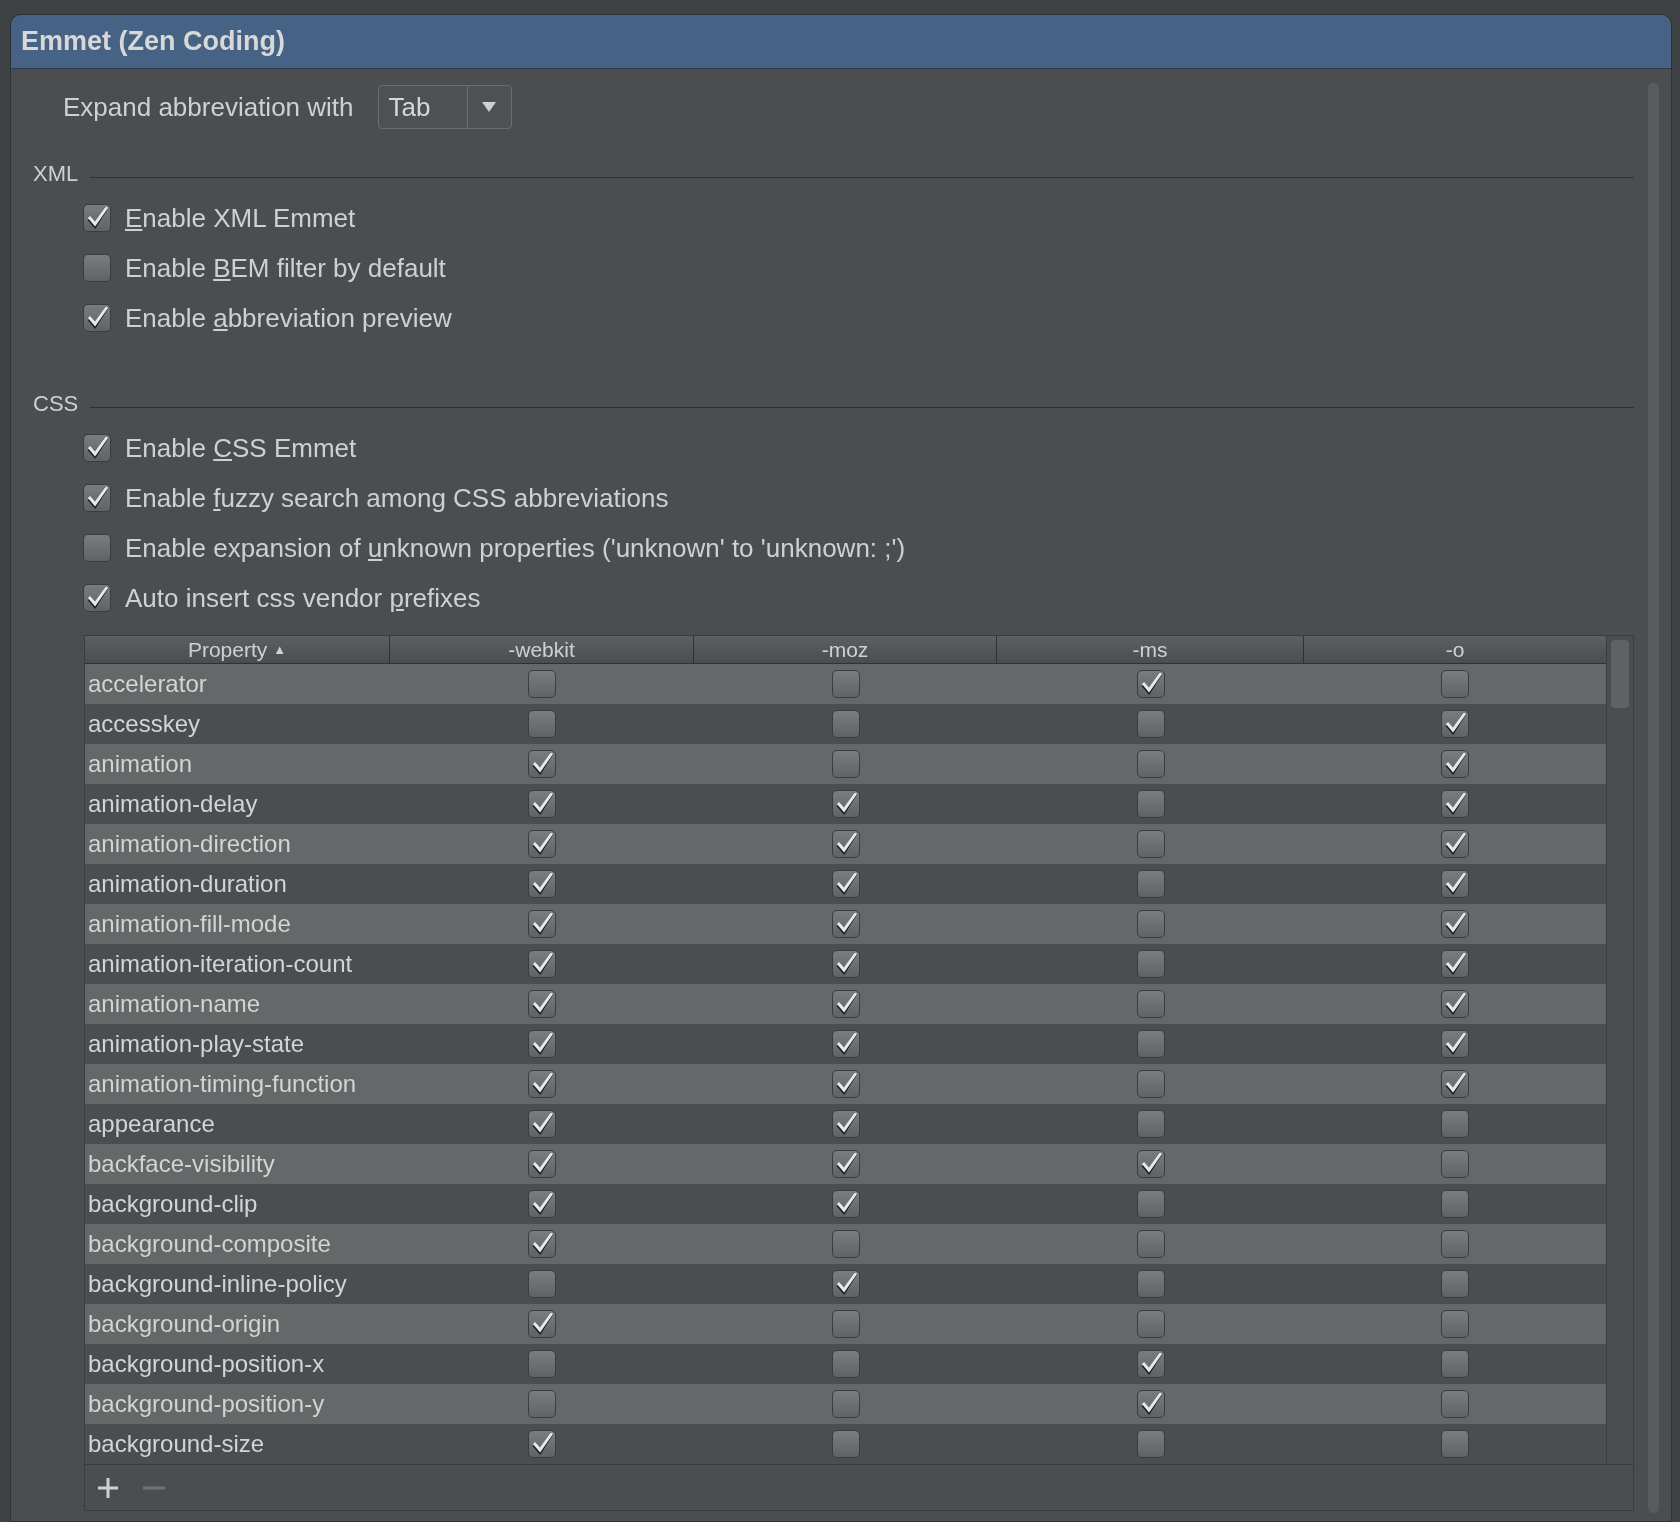 This screenshot has width=1680, height=1522. What do you see at coordinates (241, 448) in the screenshot?
I see `checkbox-label: Enable CSS Emmet` at bounding box center [241, 448].